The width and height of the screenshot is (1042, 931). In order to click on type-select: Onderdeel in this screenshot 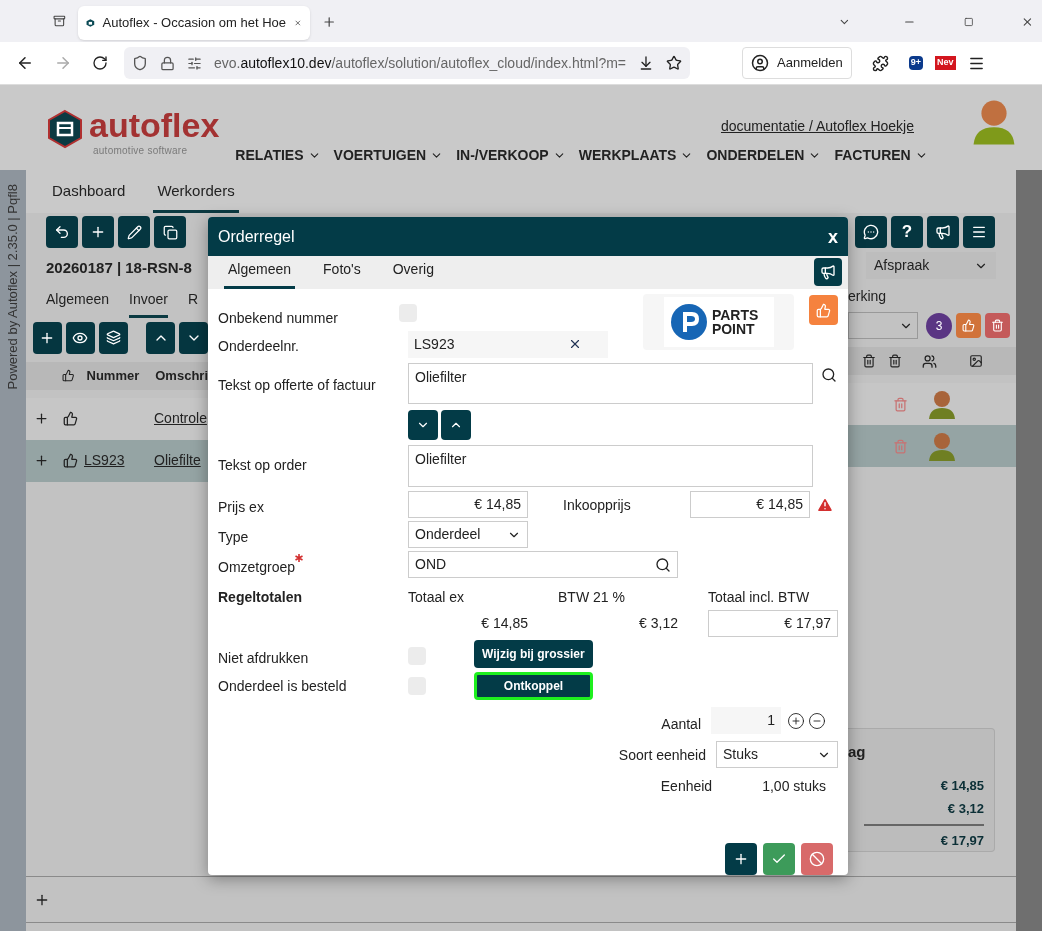, I will do `click(468, 534)`.